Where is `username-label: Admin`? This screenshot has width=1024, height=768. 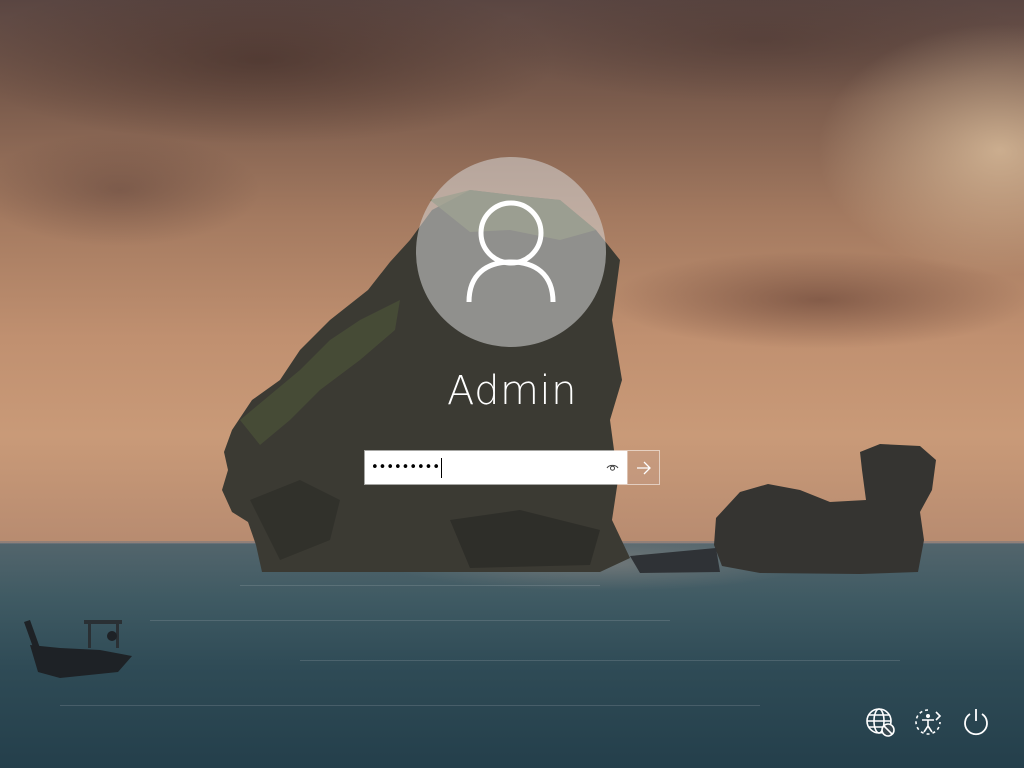 username-label: Admin is located at coordinates (512, 391).